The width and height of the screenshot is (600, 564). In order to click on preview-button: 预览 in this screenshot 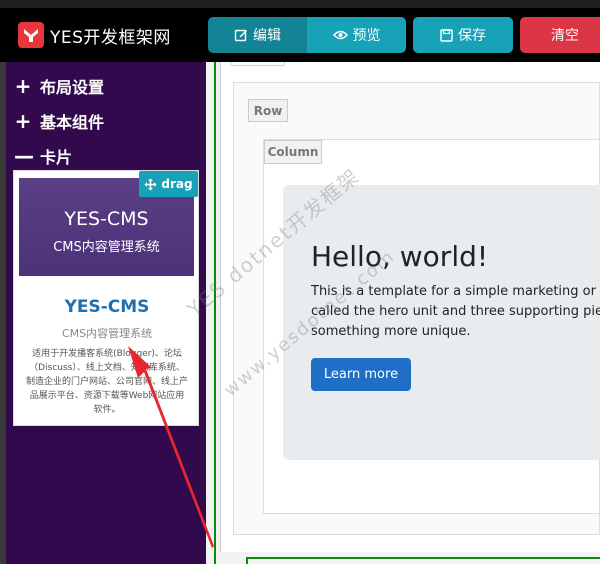, I will do `click(356, 35)`.